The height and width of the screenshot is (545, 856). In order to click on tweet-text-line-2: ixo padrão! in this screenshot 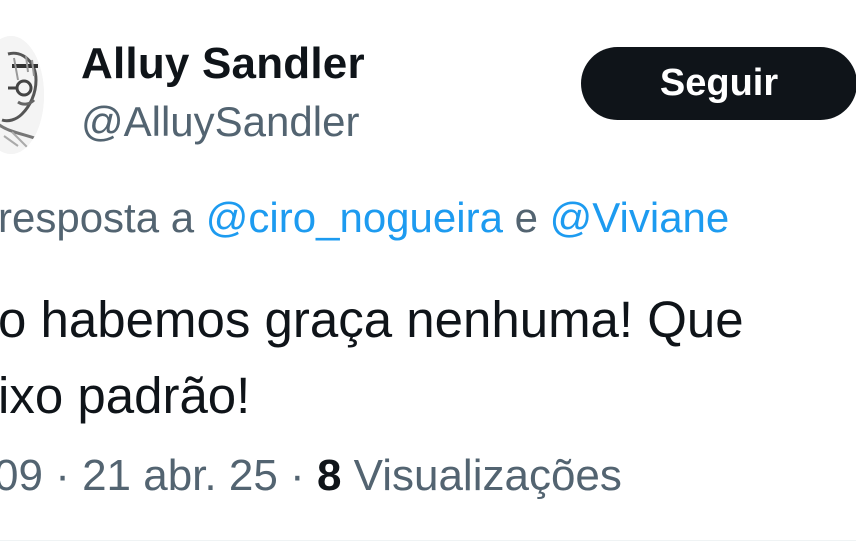, I will do `click(125, 395)`.